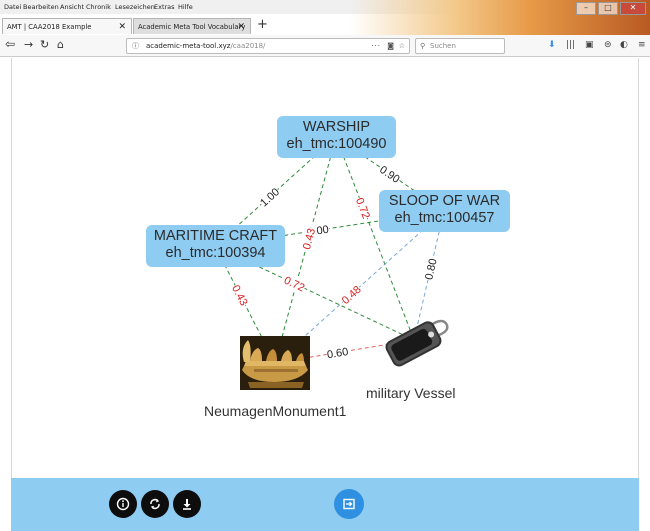  I want to click on tag-icon, so click(416, 341).